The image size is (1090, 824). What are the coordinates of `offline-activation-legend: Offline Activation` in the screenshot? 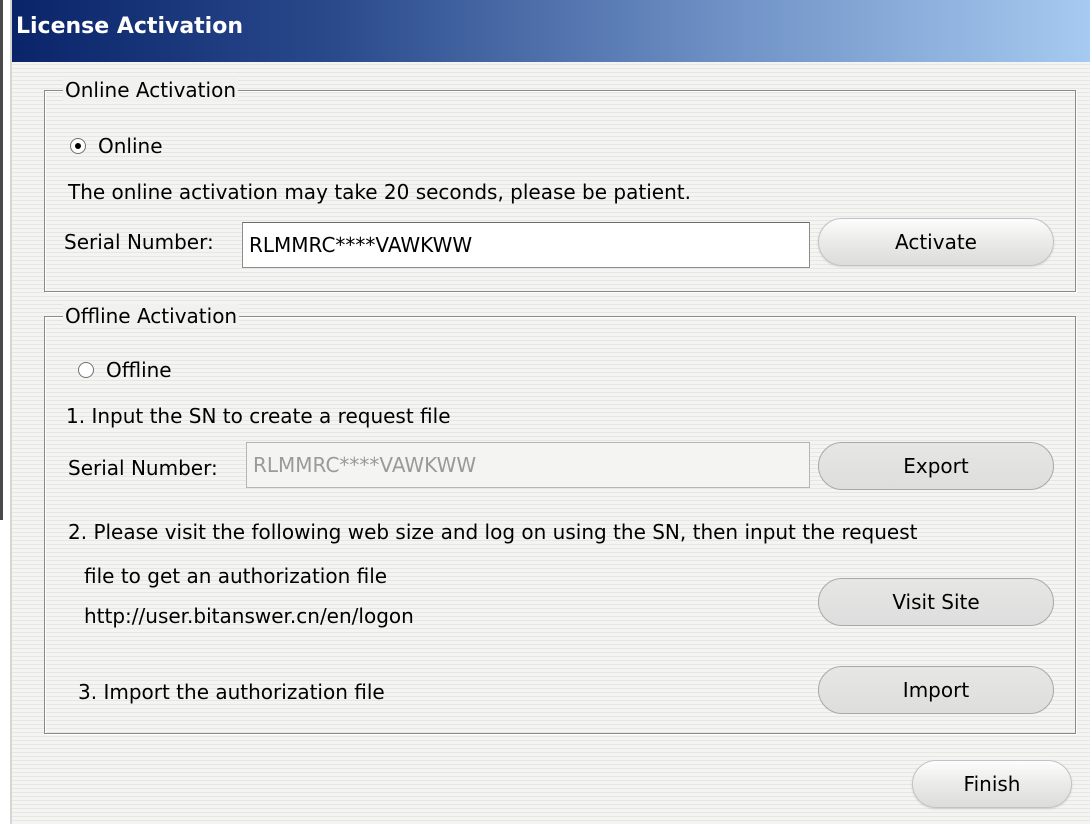 It's located at (151, 316).